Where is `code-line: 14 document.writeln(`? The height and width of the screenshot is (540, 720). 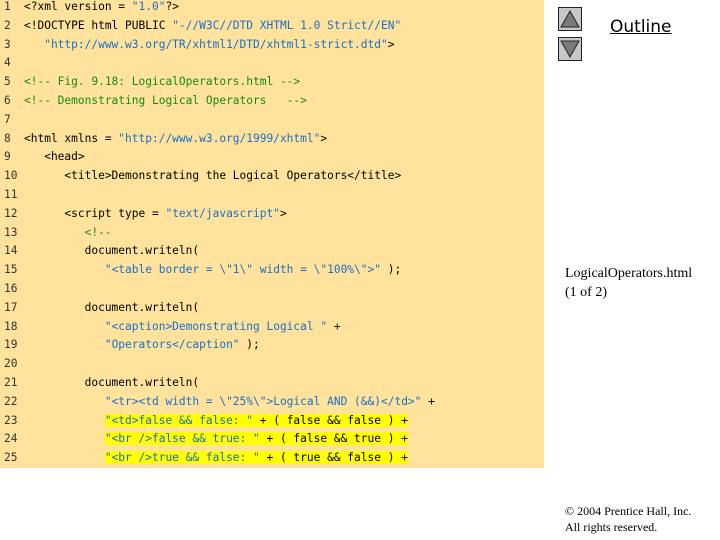
code-line: 14 document.writeln( is located at coordinates (272, 251).